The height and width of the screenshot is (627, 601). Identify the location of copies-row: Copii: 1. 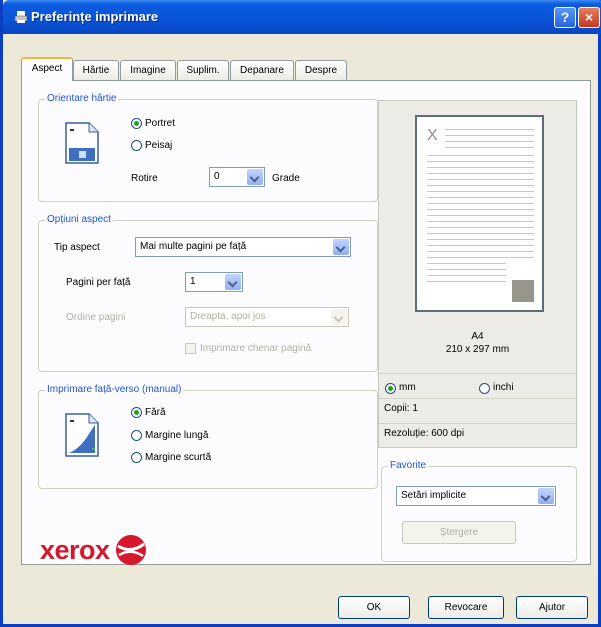
(477, 408).